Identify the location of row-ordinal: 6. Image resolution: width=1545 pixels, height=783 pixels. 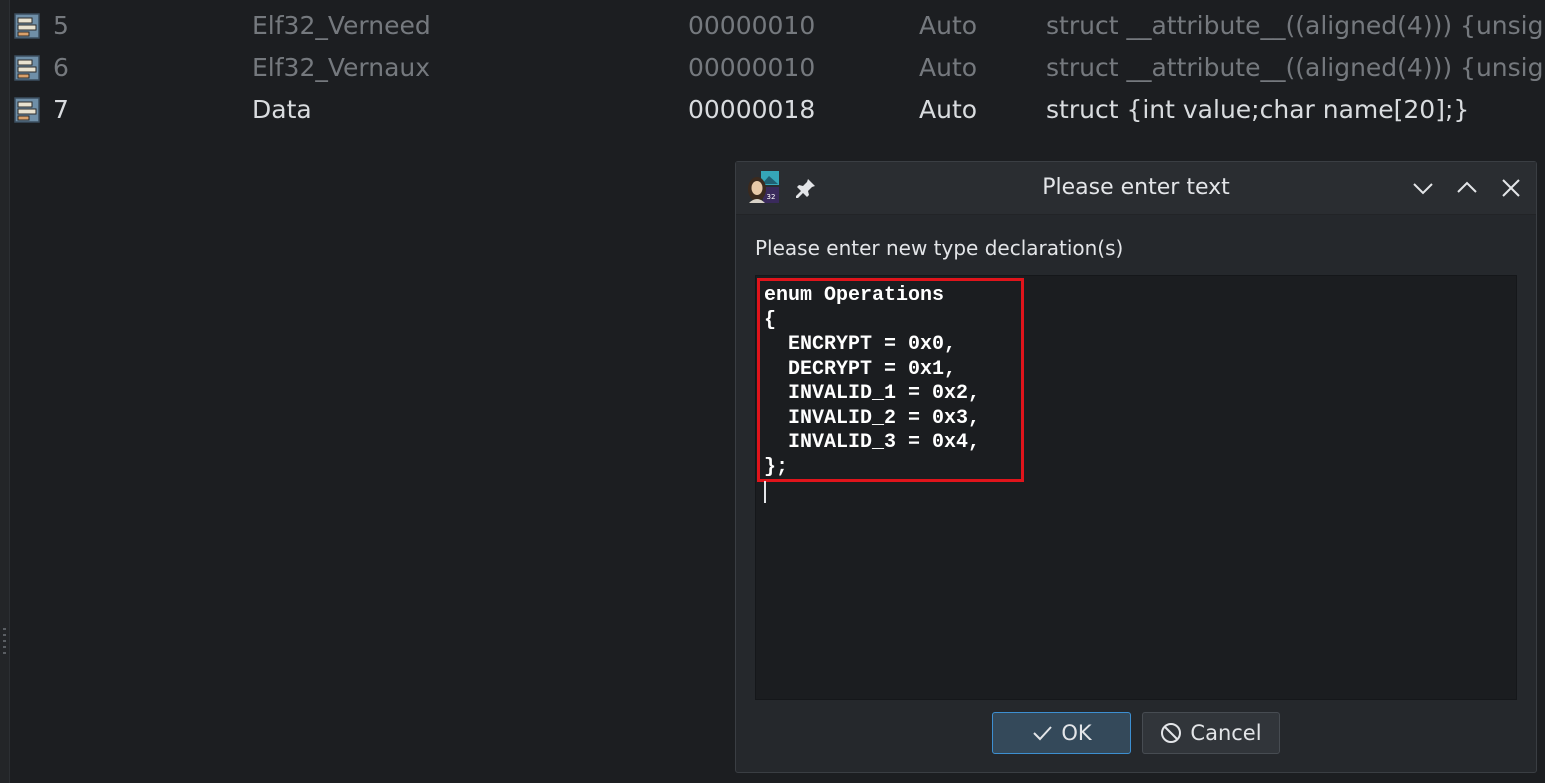
(61, 67).